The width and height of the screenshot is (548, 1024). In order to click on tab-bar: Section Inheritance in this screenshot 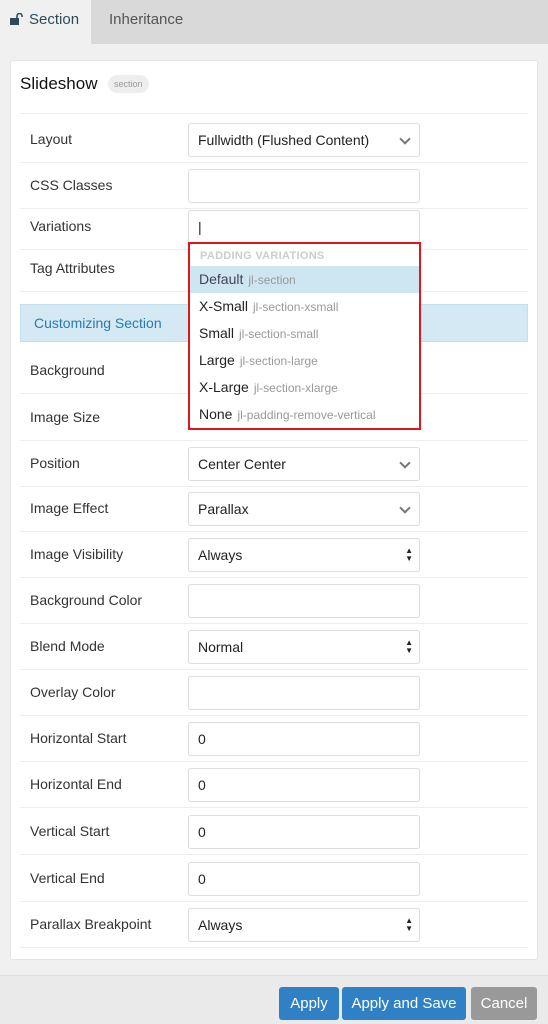, I will do `click(274, 22)`.